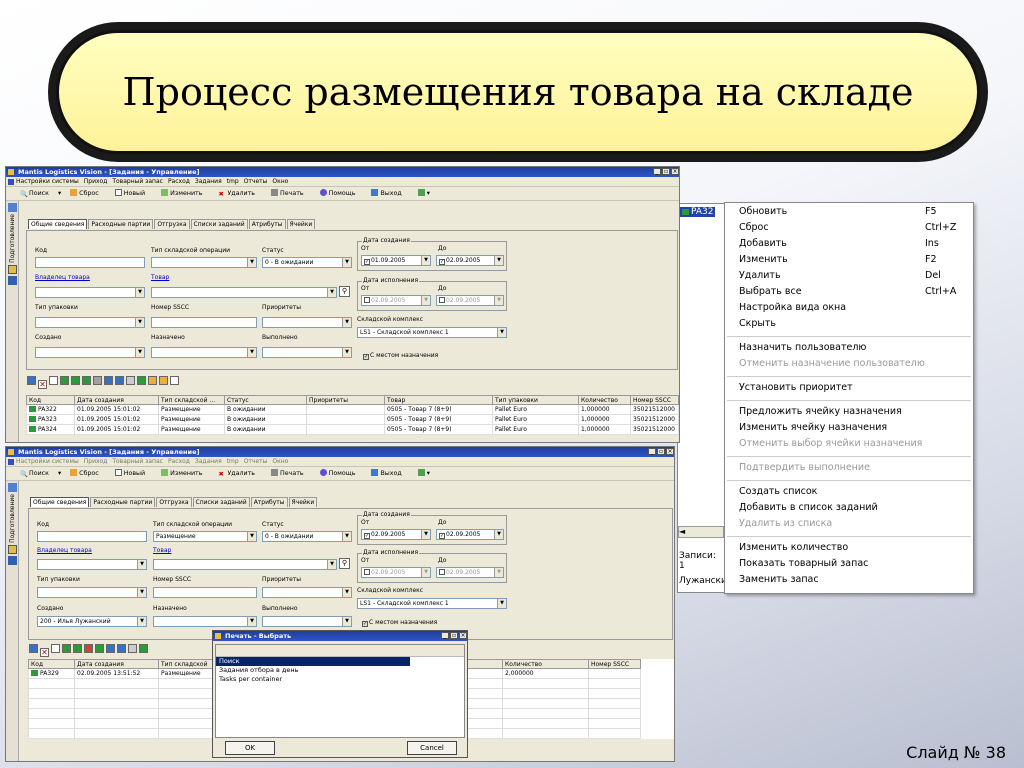  Describe the element at coordinates (470, 572) in the screenshot. I see `exec-to-date: 02.09.2005 ▼` at that location.